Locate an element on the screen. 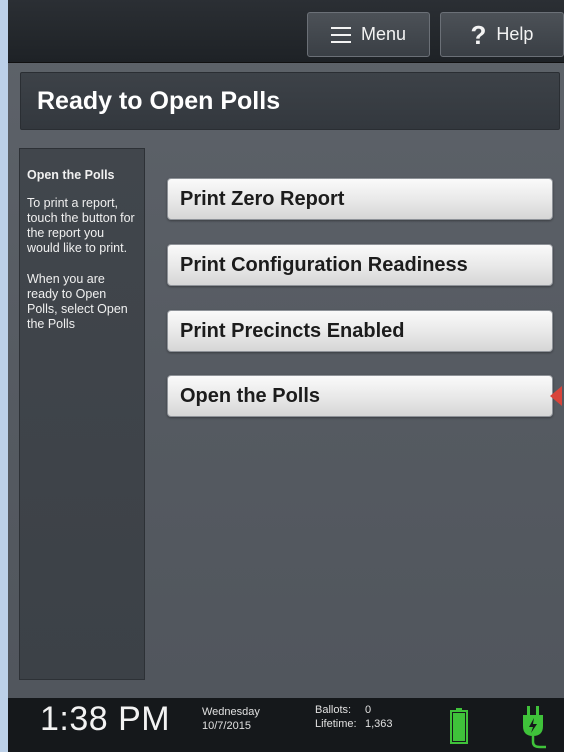 The width and height of the screenshot is (564, 752). help-button-label: Help is located at coordinates (515, 34).